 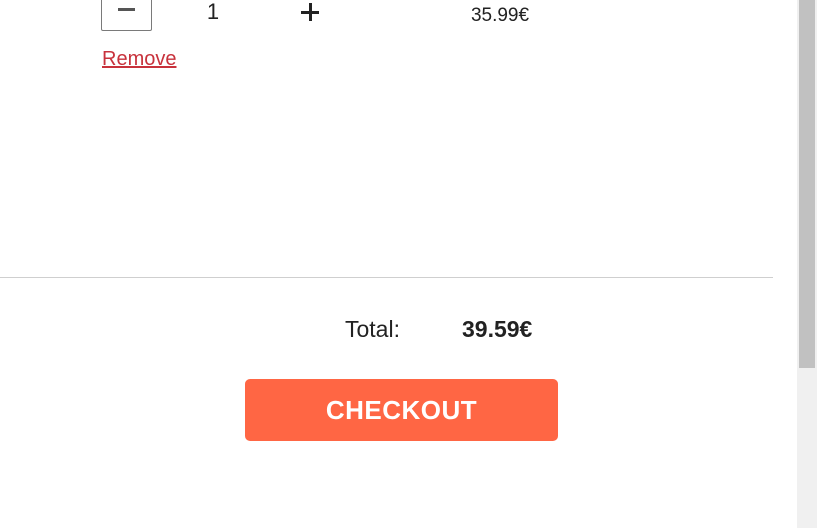 I want to click on item-price: 35.99€, so click(x=500, y=15).